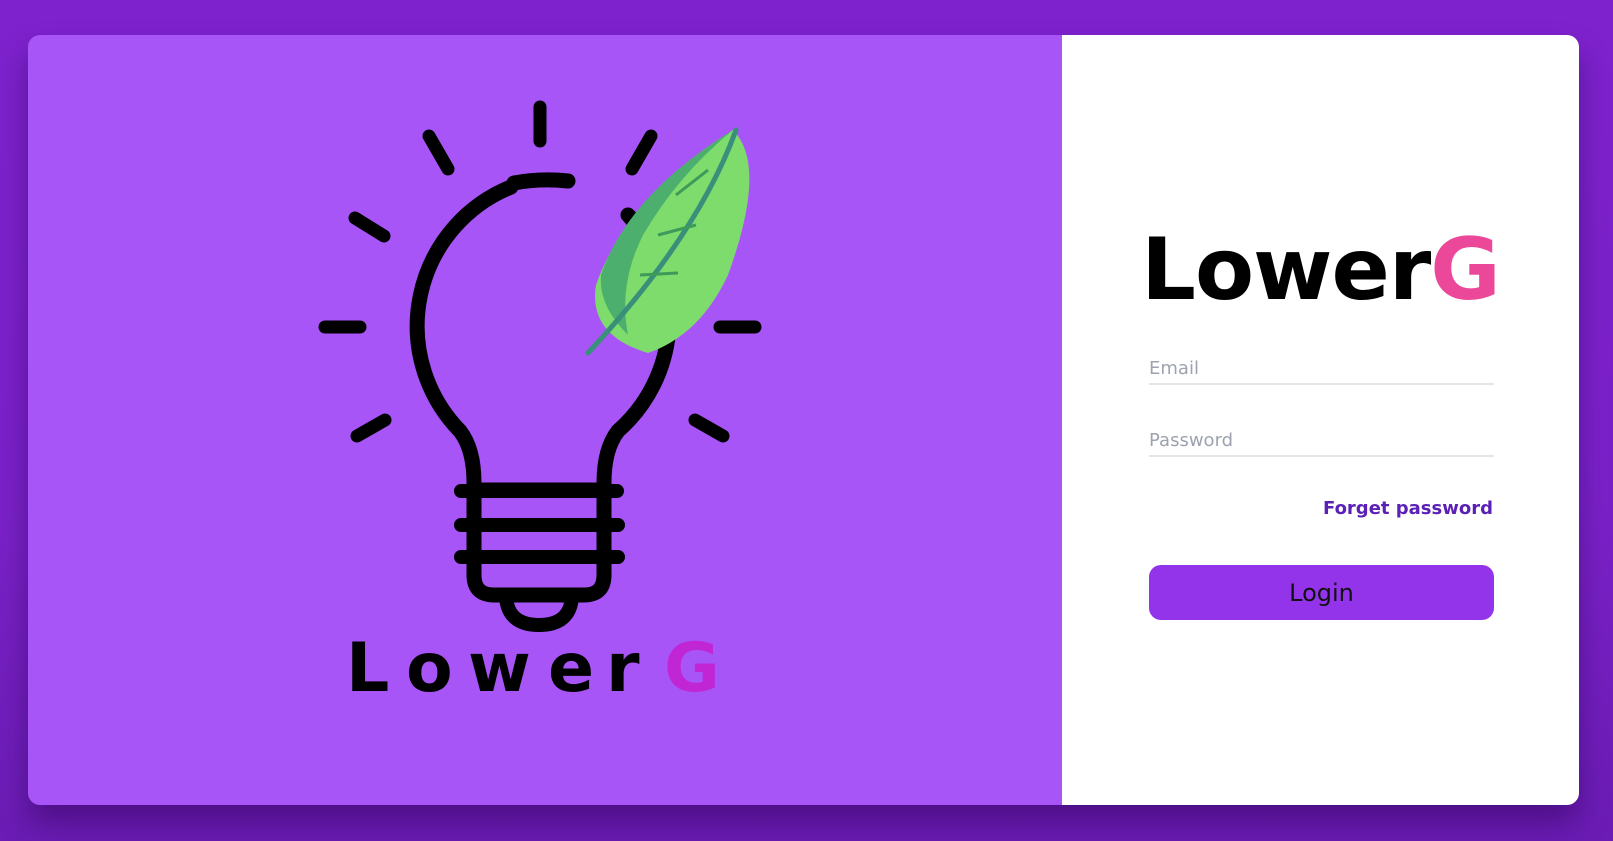 The image size is (1613, 841). What do you see at coordinates (499, 668) in the screenshot?
I see `logo-letter: w` at bounding box center [499, 668].